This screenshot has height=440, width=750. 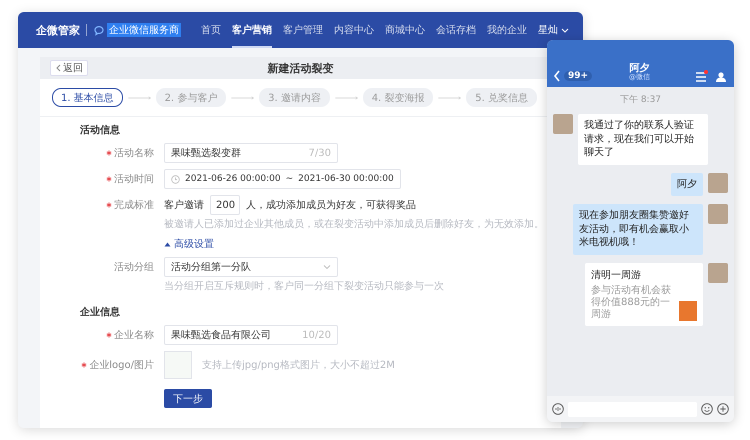 What do you see at coordinates (184, 205) in the screenshot?
I see `criteria-prefix: 客户邀请` at bounding box center [184, 205].